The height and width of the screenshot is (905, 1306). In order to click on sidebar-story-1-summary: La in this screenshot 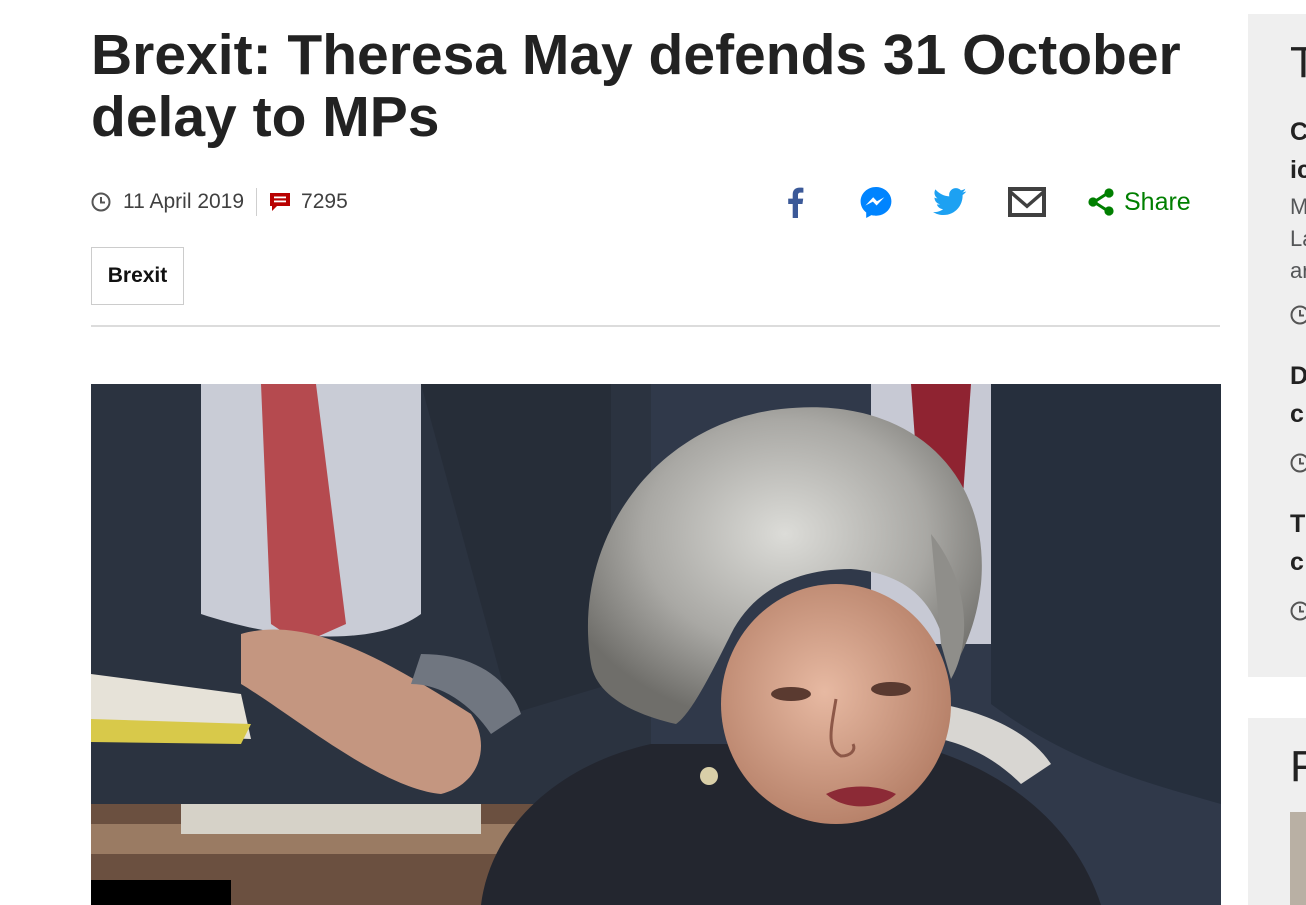, I will do `click(1298, 238)`.